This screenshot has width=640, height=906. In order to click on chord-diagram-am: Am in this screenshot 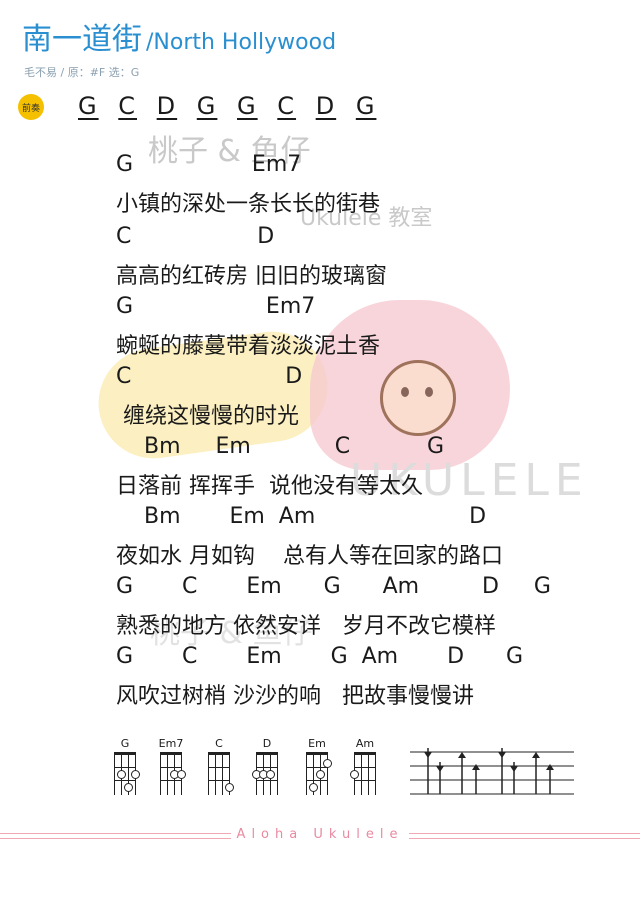, I will do `click(365, 766)`.